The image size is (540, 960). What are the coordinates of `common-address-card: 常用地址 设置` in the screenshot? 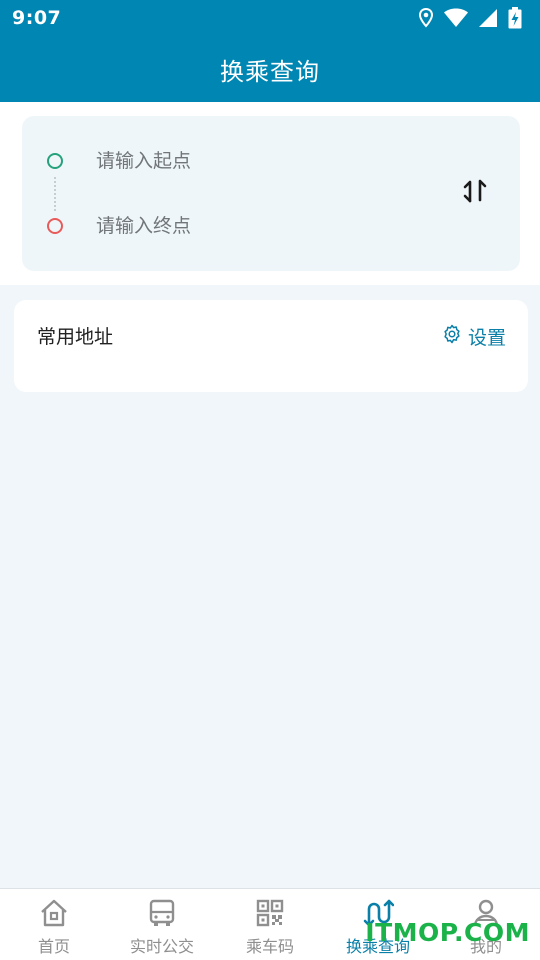 It's located at (271, 346).